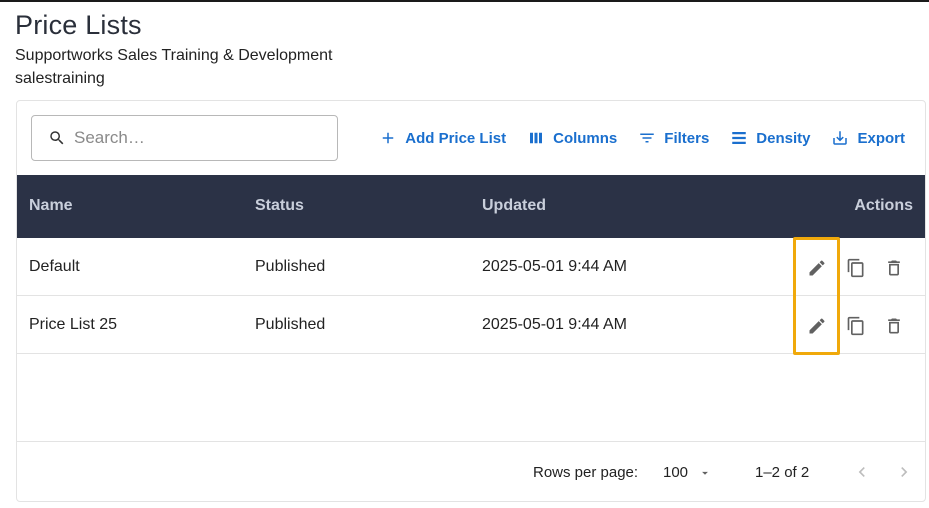 The width and height of the screenshot is (929, 508). What do you see at coordinates (60, 78) in the screenshot?
I see `account-name: salestraining` at bounding box center [60, 78].